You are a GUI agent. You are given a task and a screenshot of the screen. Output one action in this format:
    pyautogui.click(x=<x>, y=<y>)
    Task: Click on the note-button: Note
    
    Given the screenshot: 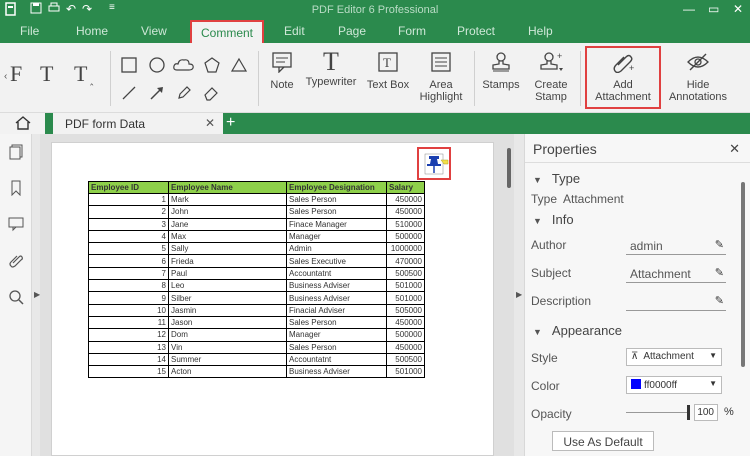 What is the action you would take?
    pyautogui.click(x=282, y=78)
    